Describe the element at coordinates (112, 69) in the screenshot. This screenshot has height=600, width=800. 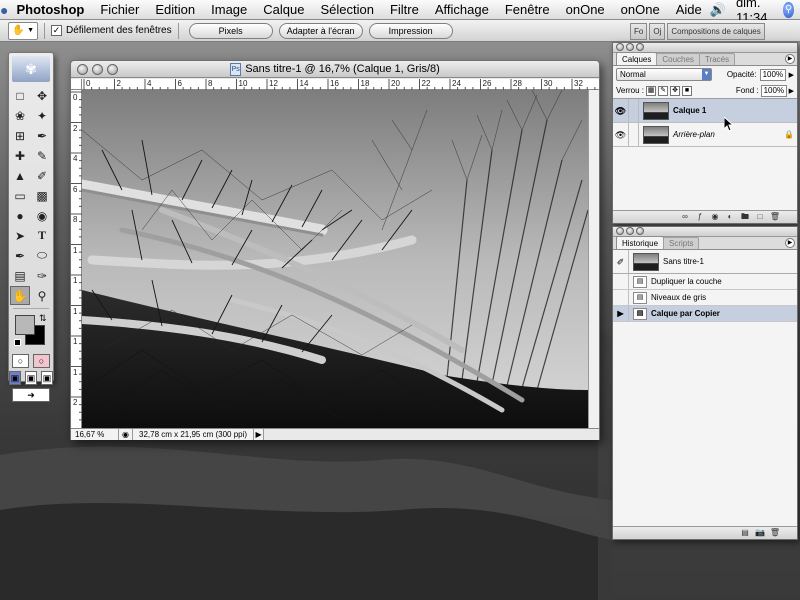
I see `zoom-window-icon` at that location.